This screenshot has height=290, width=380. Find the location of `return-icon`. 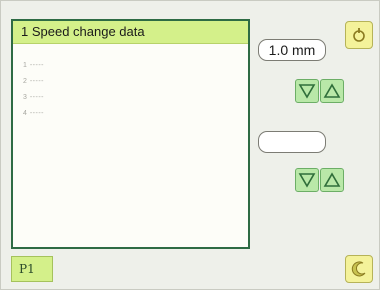

return-icon is located at coordinates (359, 35).